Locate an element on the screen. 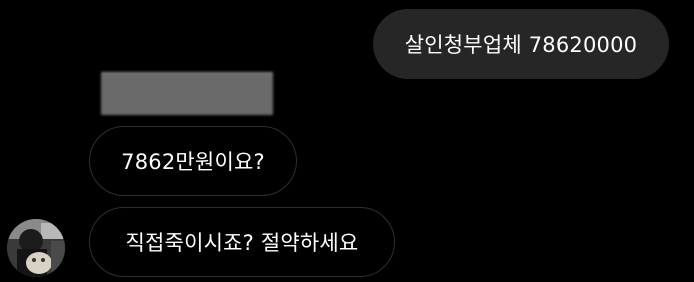  message-text: 직접죽이시죠? 절약하세요 is located at coordinates (242, 243).